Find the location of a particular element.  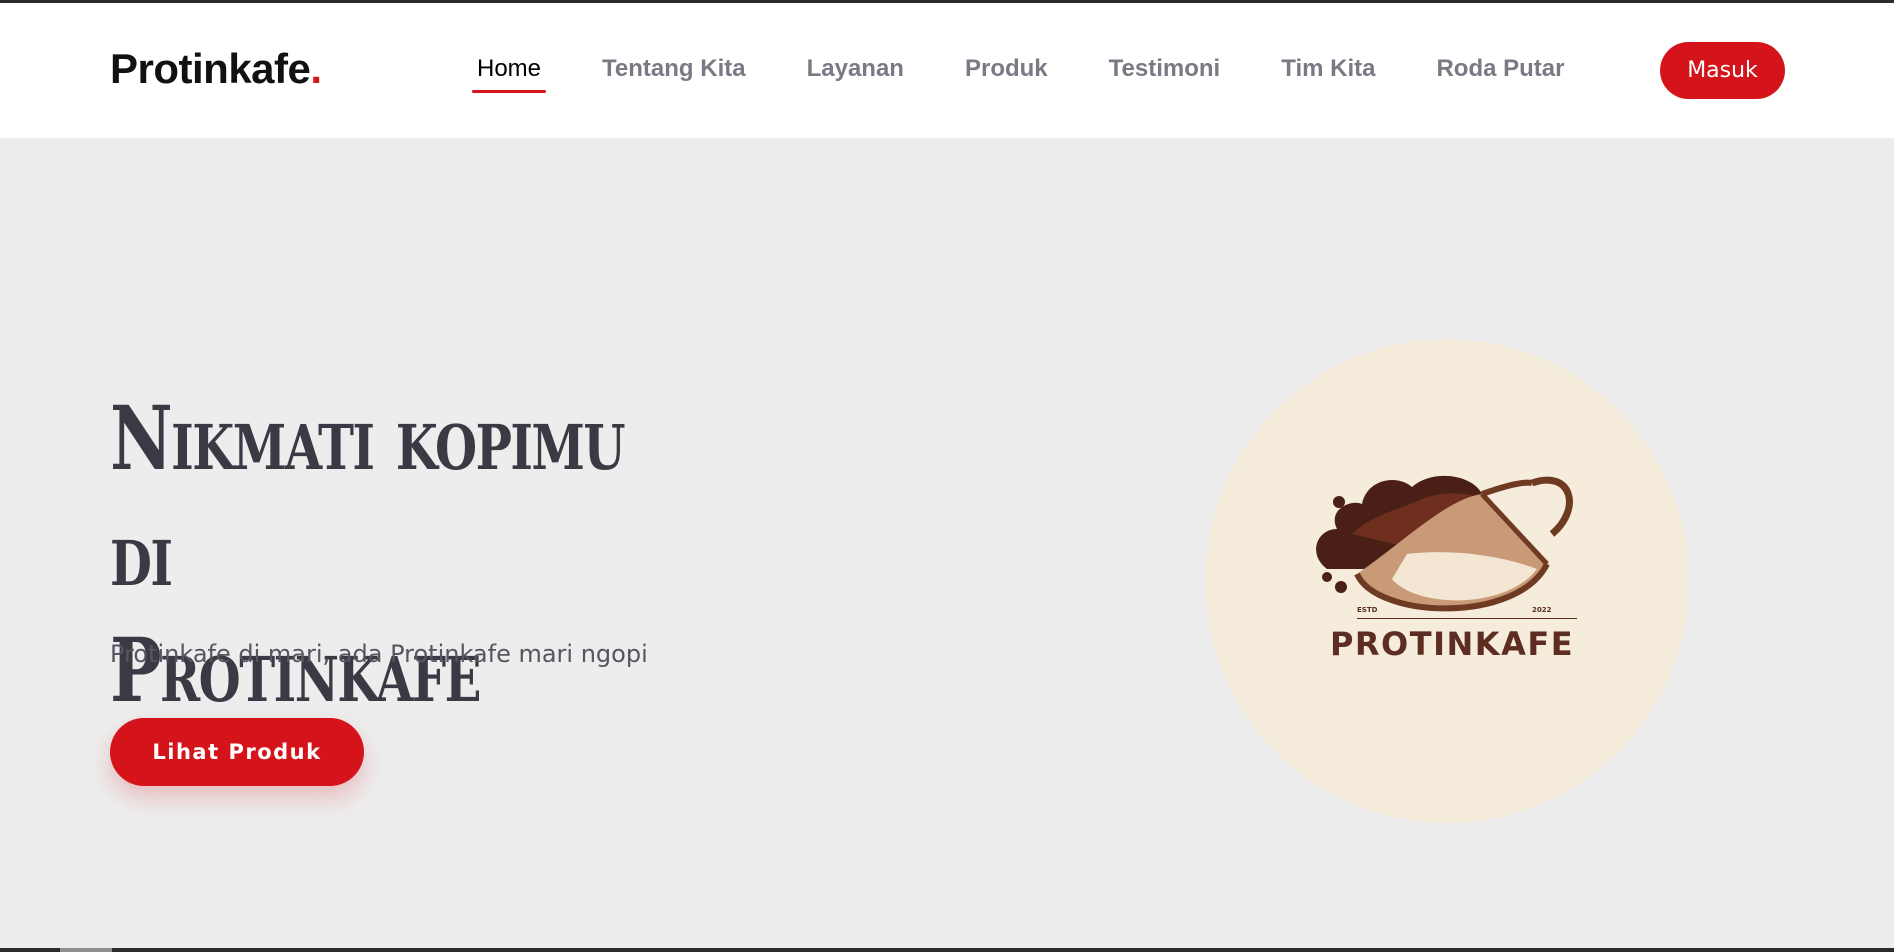

coffee-cup-splash-icon is located at coordinates (1446, 547).